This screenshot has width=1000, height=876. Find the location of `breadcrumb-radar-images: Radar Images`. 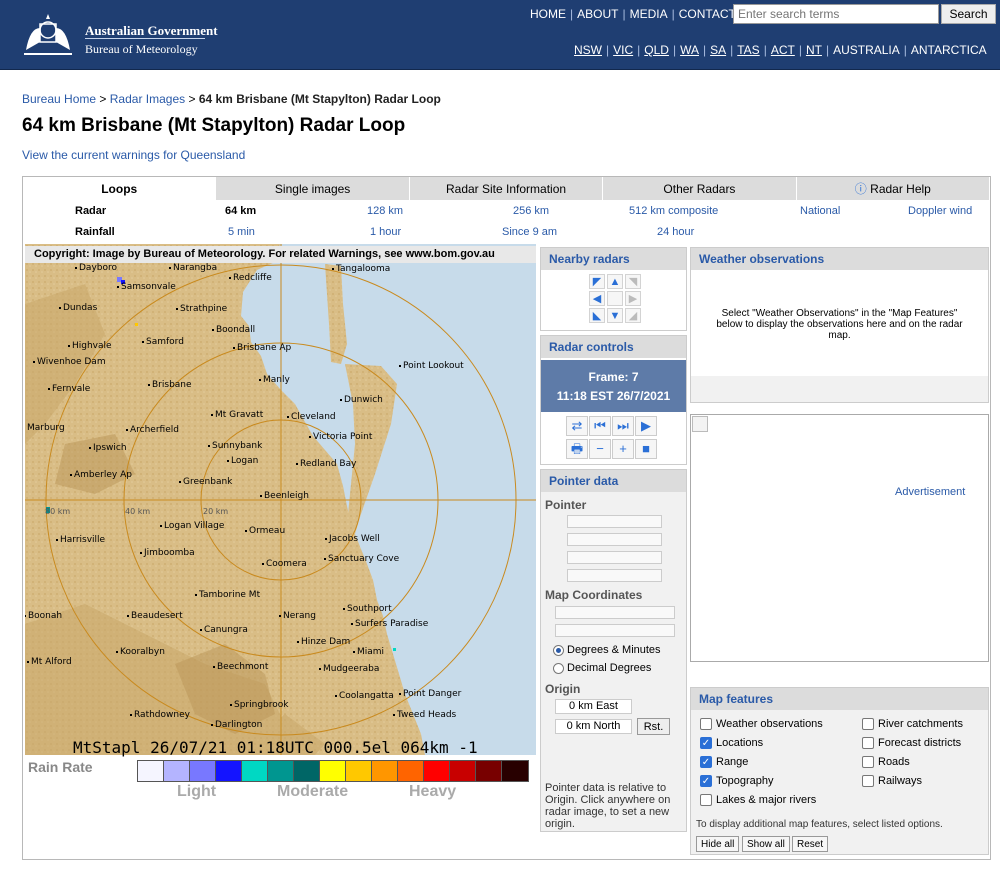

breadcrumb-radar-images: Radar Images is located at coordinates (147, 99).